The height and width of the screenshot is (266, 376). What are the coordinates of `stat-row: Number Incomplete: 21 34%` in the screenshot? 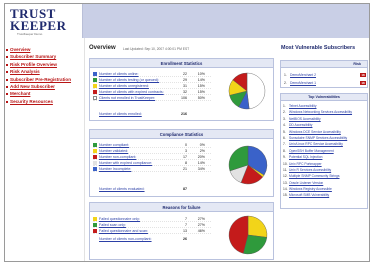 It's located at (152, 169).